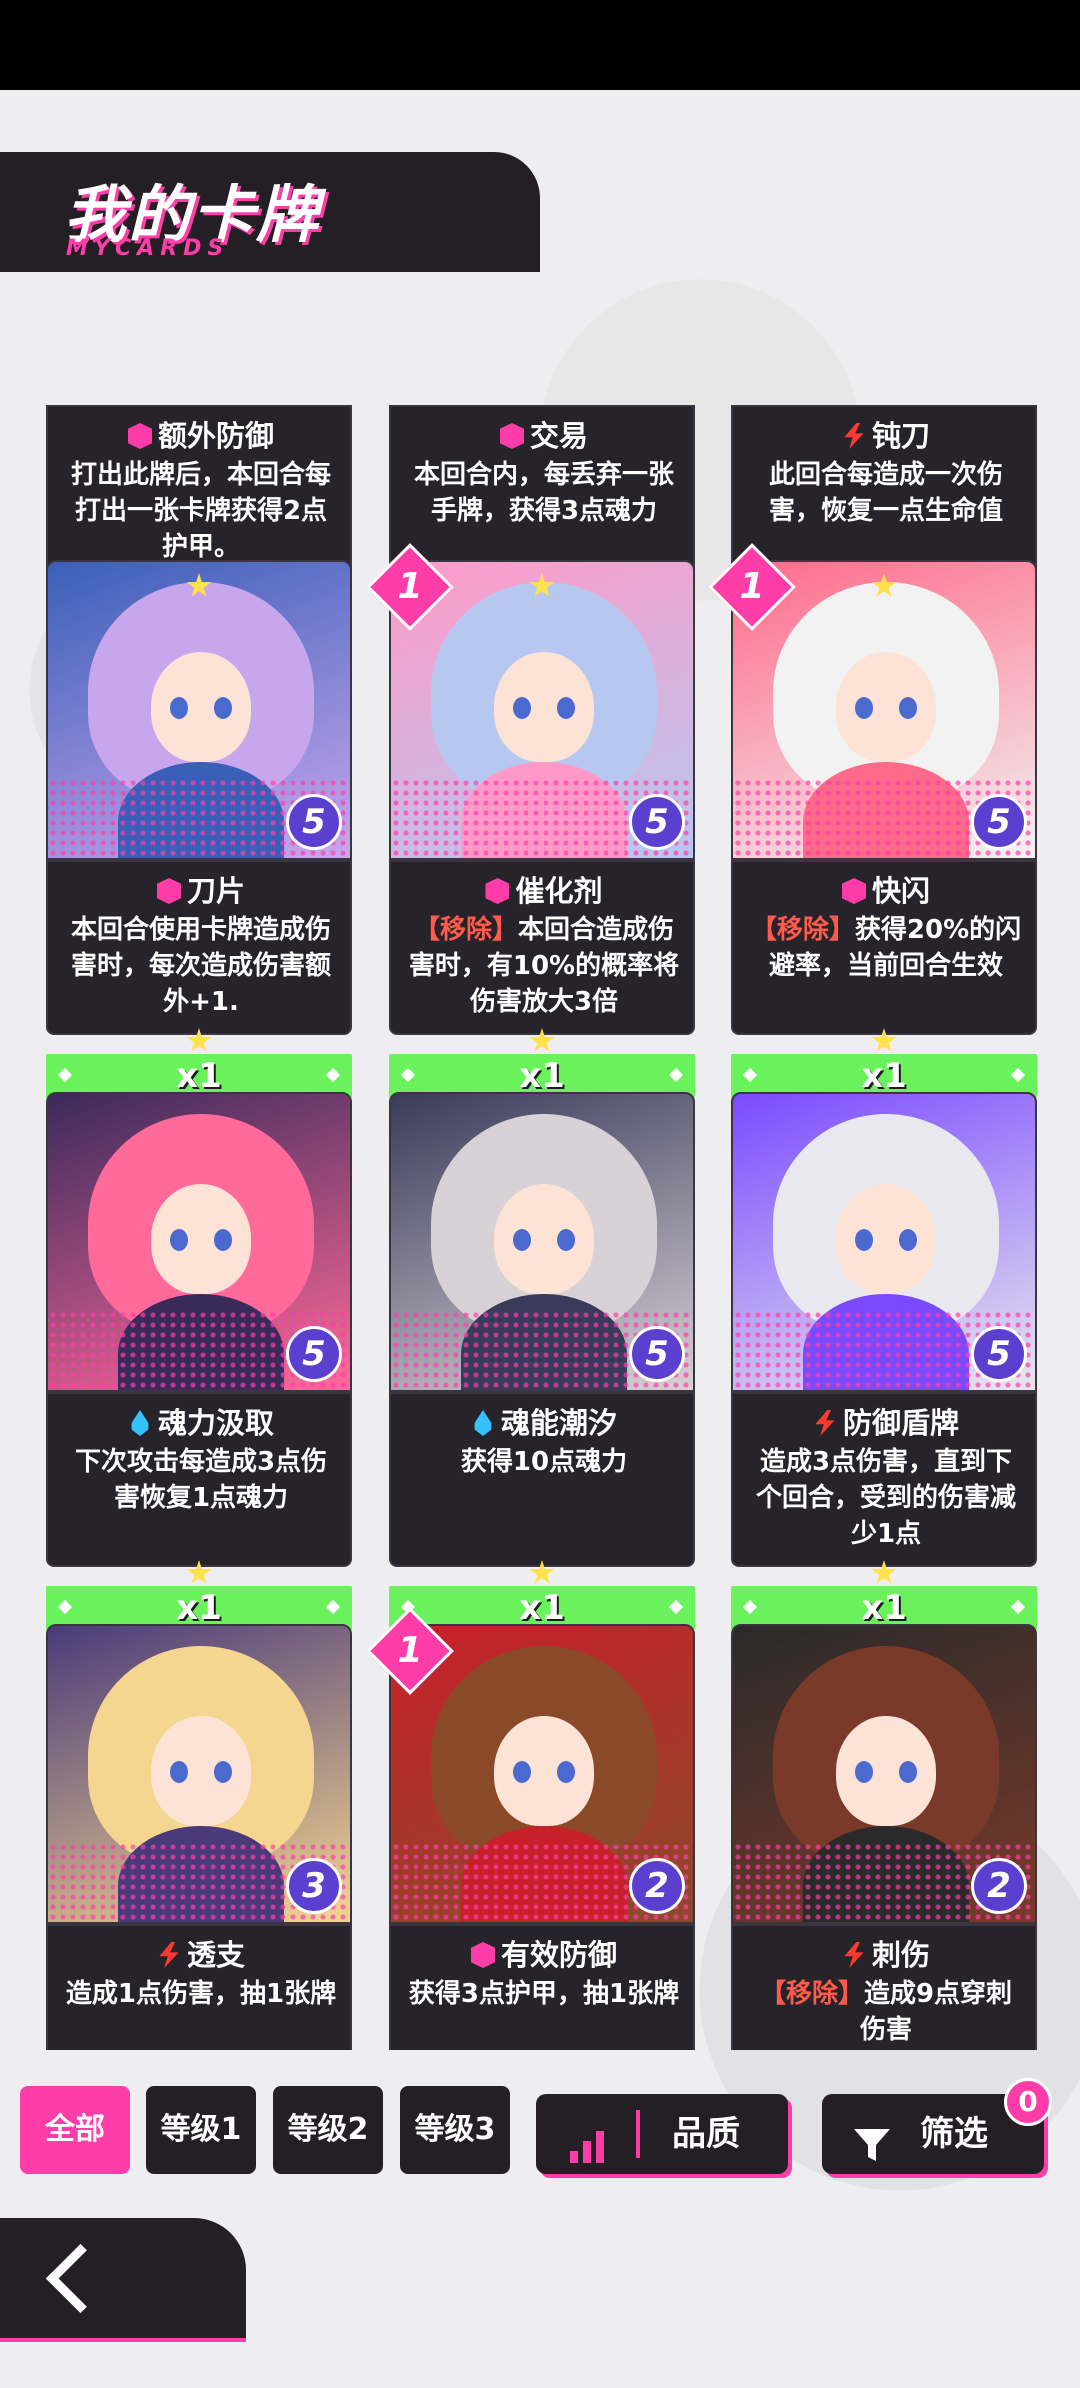 The height and width of the screenshot is (2388, 1080). Describe the element at coordinates (544, 1953) in the screenshot. I see `card-name: 有效防御` at that location.